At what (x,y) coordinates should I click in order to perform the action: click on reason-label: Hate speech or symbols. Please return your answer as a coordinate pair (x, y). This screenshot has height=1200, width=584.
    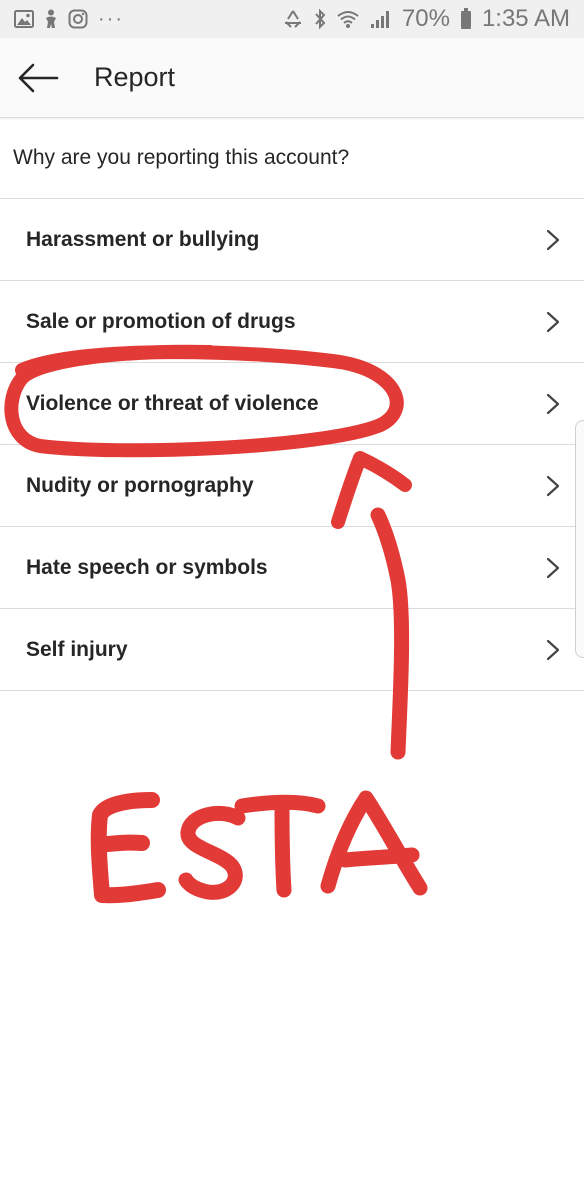
    Looking at the image, I should click on (147, 567).